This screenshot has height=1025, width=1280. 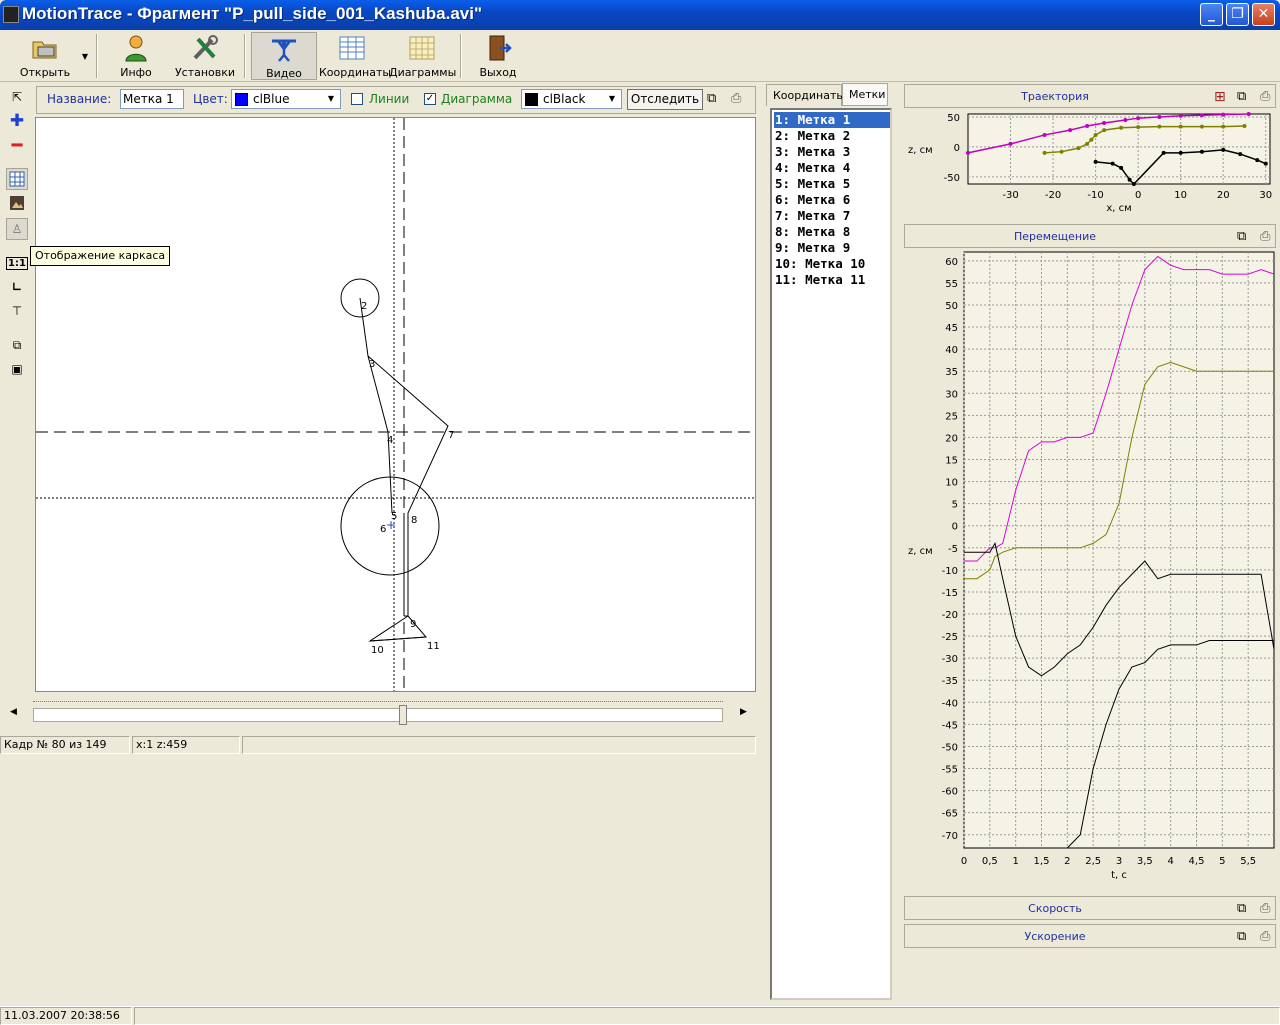 What do you see at coordinates (951, 416) in the screenshot?
I see `y-tick-label: 25` at bounding box center [951, 416].